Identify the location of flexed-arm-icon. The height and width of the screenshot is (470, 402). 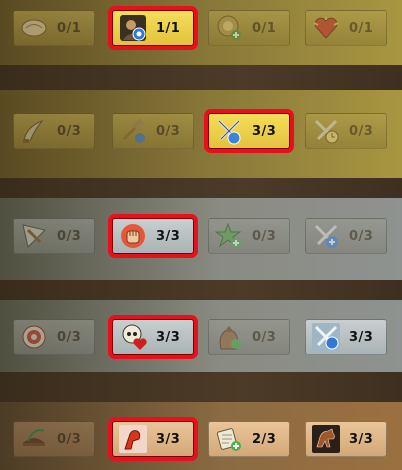
(133, 439).